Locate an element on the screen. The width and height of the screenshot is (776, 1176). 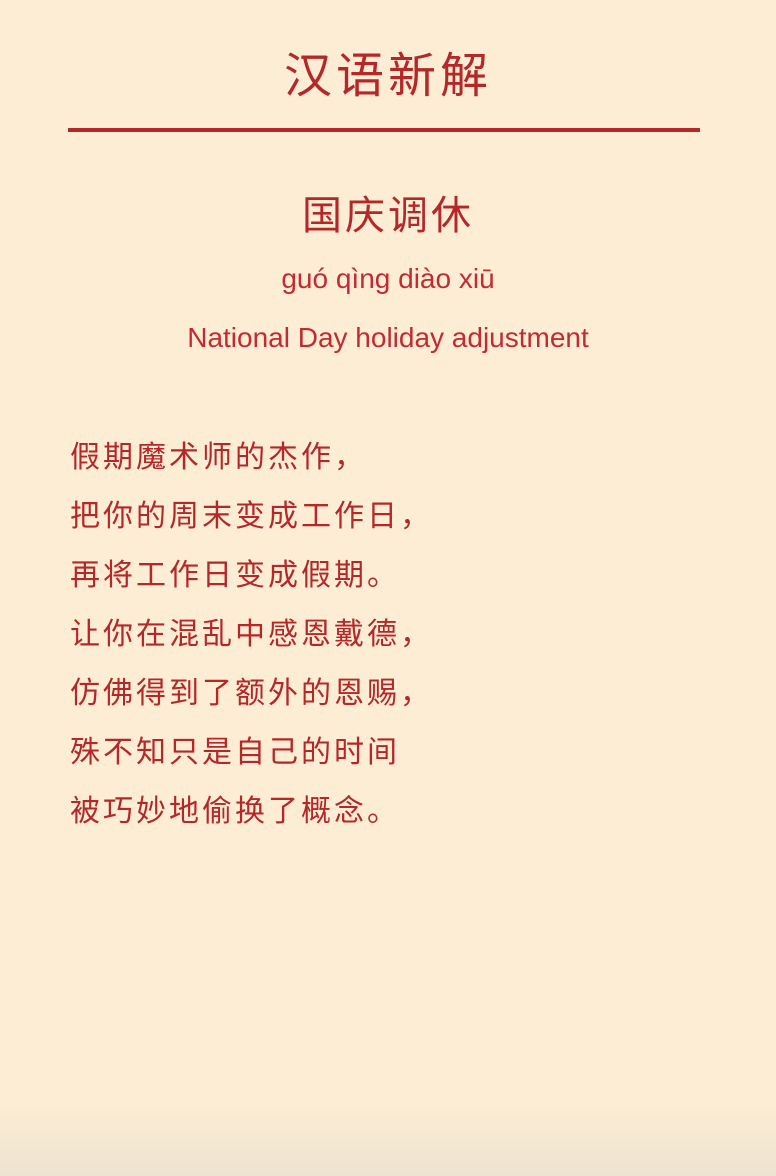
page-title: 汉语新解 is located at coordinates (387, 76).